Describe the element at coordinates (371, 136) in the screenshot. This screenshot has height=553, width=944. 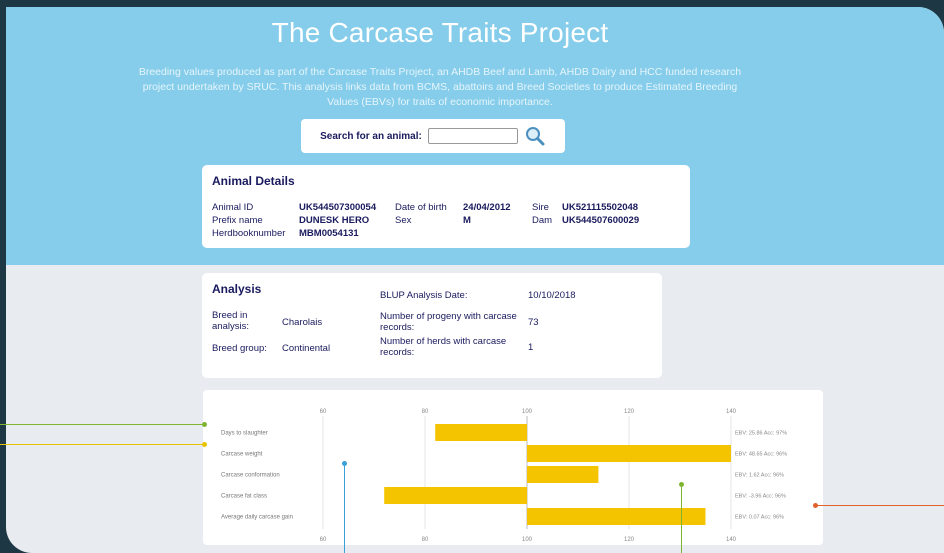
I see `search-label: Search for an animal:` at that location.